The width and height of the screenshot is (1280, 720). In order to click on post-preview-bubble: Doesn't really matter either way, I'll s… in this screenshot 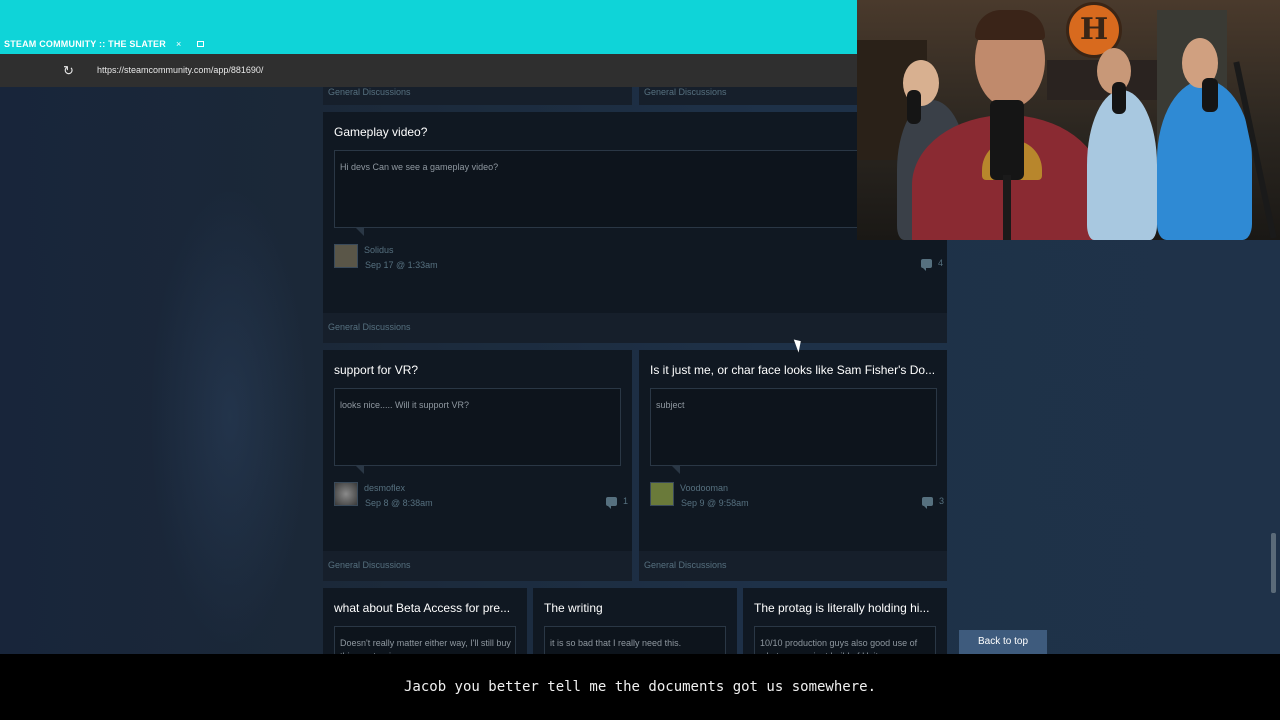, I will do `click(425, 640)`.